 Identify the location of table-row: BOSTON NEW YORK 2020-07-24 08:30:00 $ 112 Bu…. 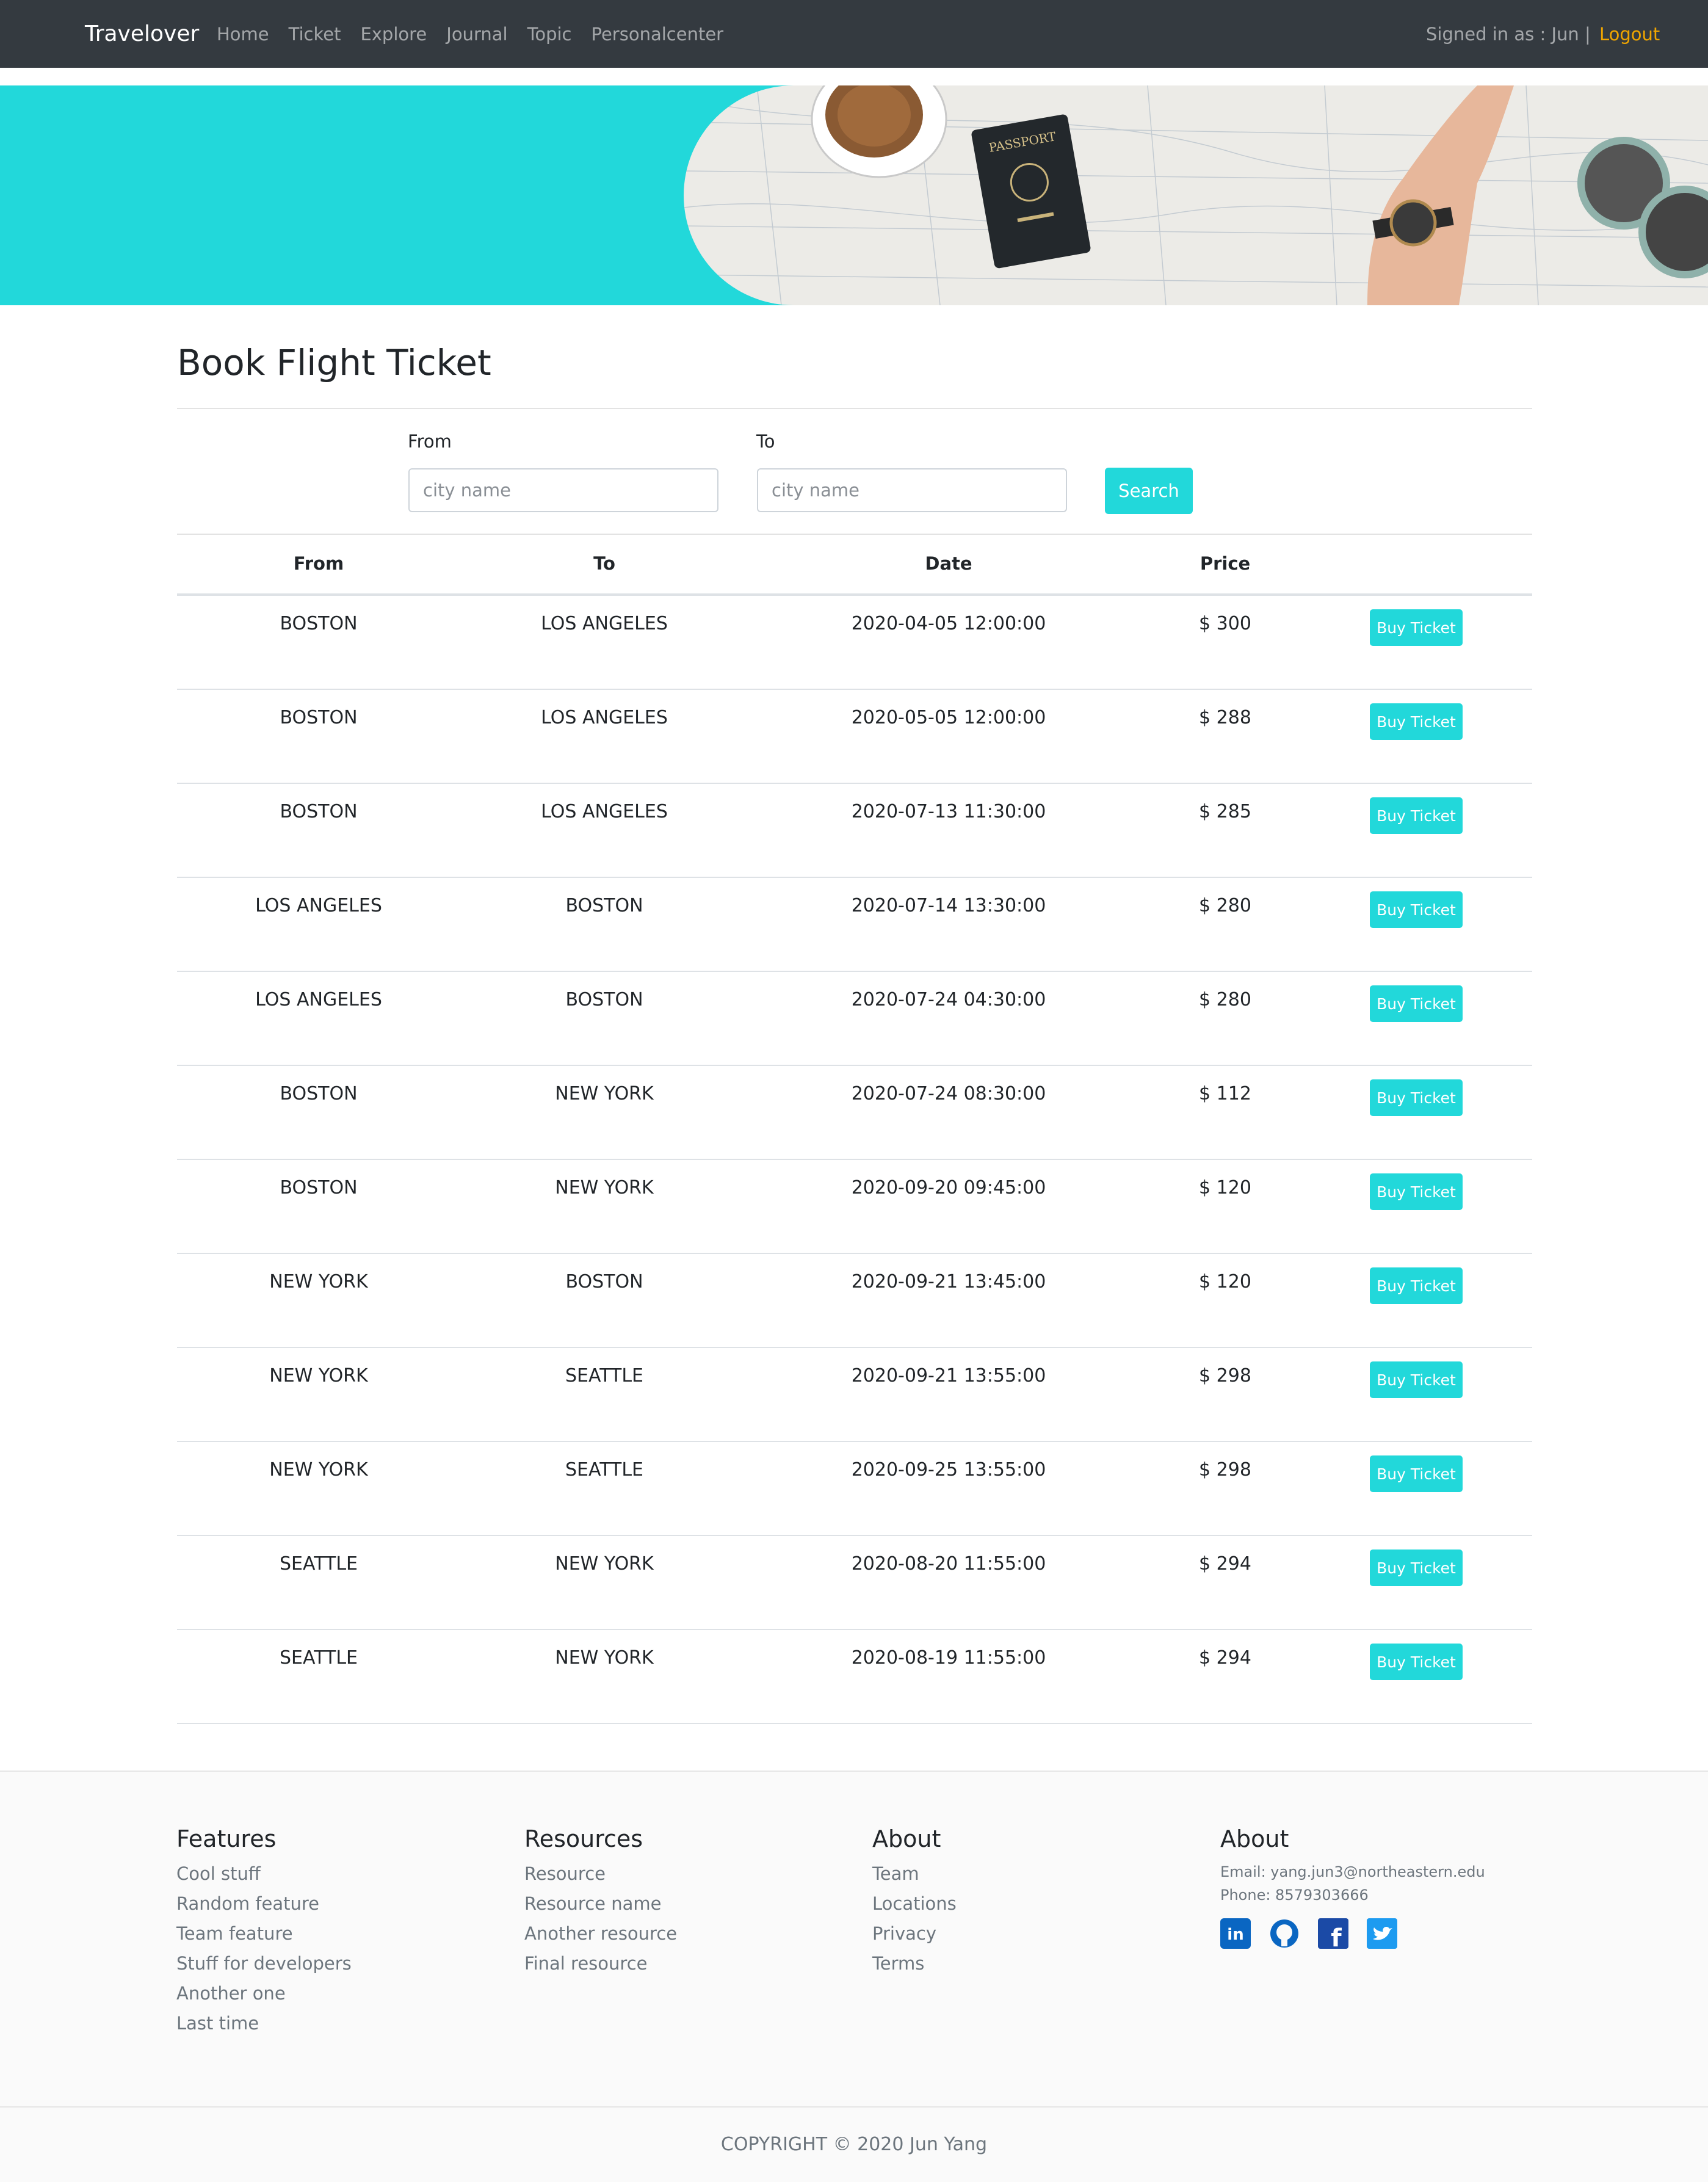
(854, 1113).